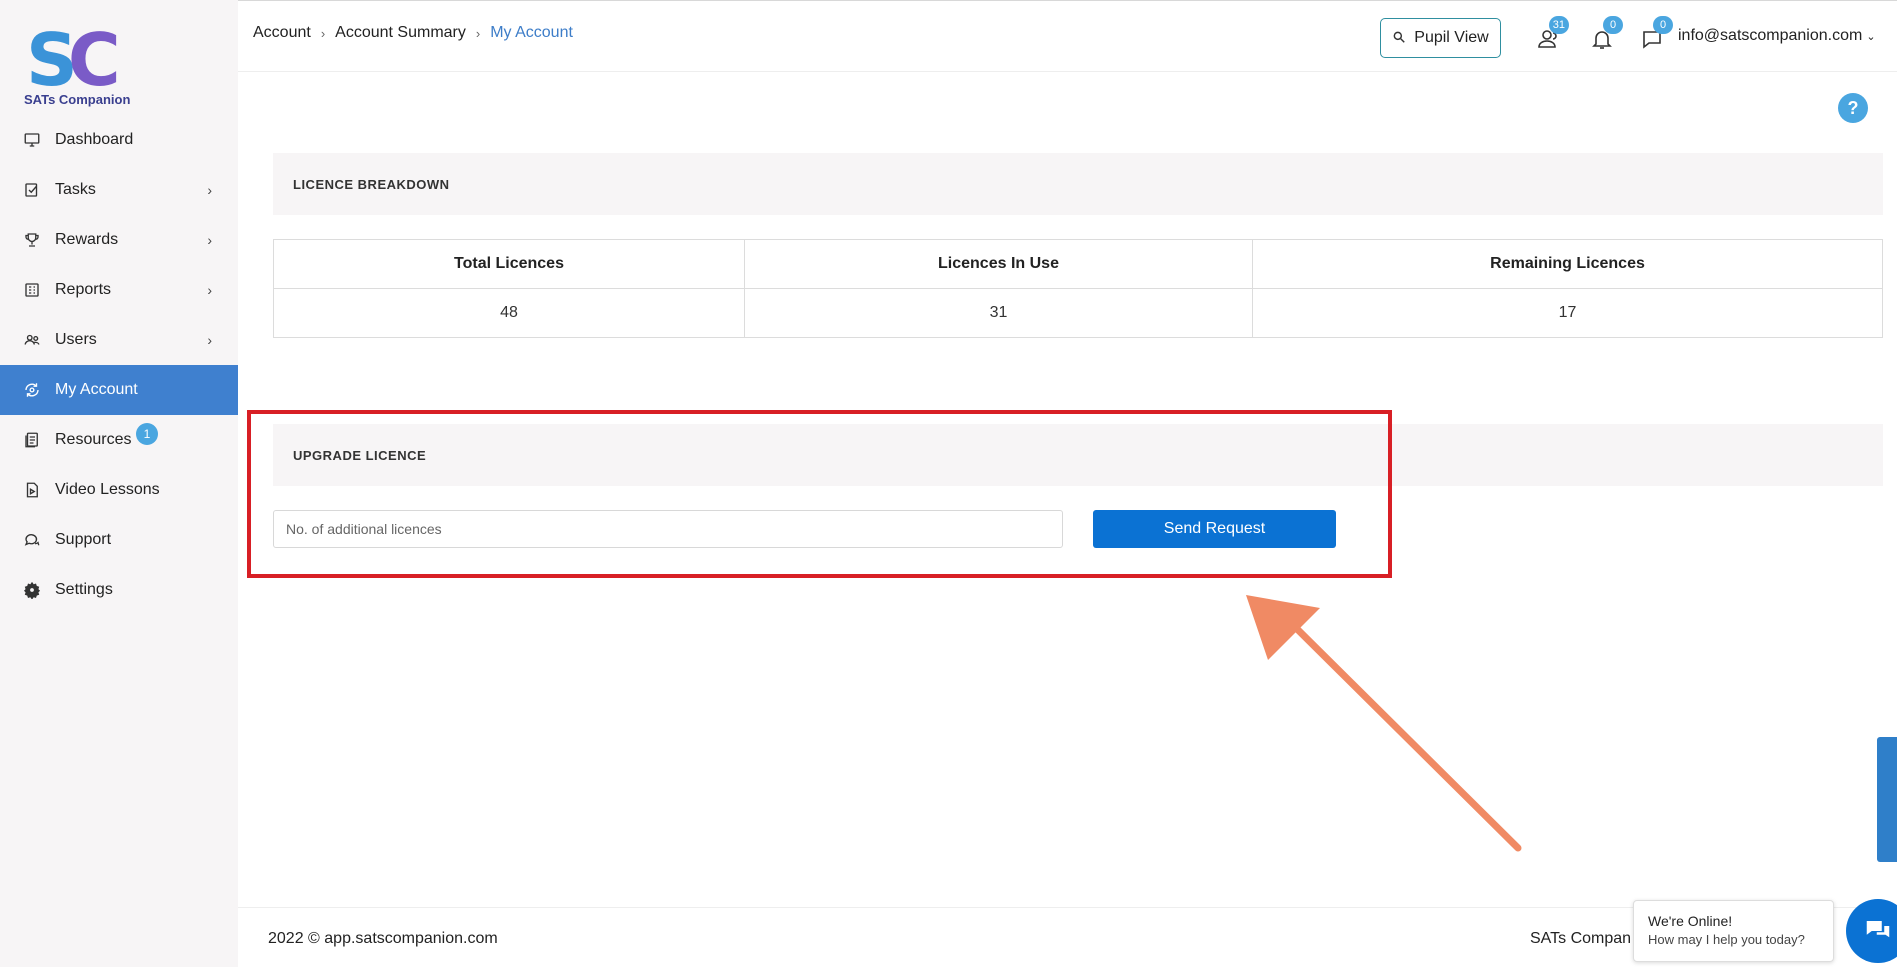 This screenshot has height=967, width=1897. What do you see at coordinates (1605, 35) in the screenshot?
I see `notifications-button: 0` at bounding box center [1605, 35].